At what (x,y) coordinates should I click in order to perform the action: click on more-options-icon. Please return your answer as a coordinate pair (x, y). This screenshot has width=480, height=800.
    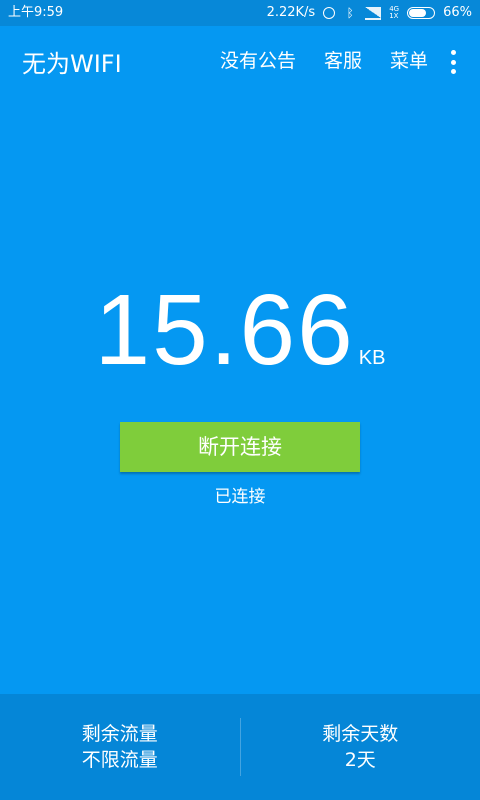
    Looking at the image, I should click on (453, 62).